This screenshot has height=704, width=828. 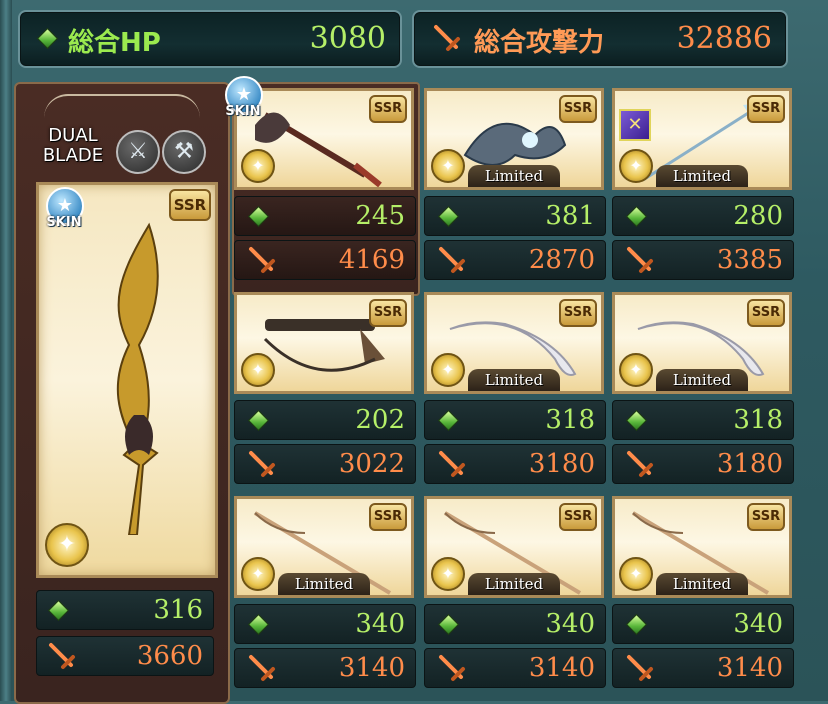 What do you see at coordinates (125, 656) in the screenshot?
I see `main-attack-row: 3660` at bounding box center [125, 656].